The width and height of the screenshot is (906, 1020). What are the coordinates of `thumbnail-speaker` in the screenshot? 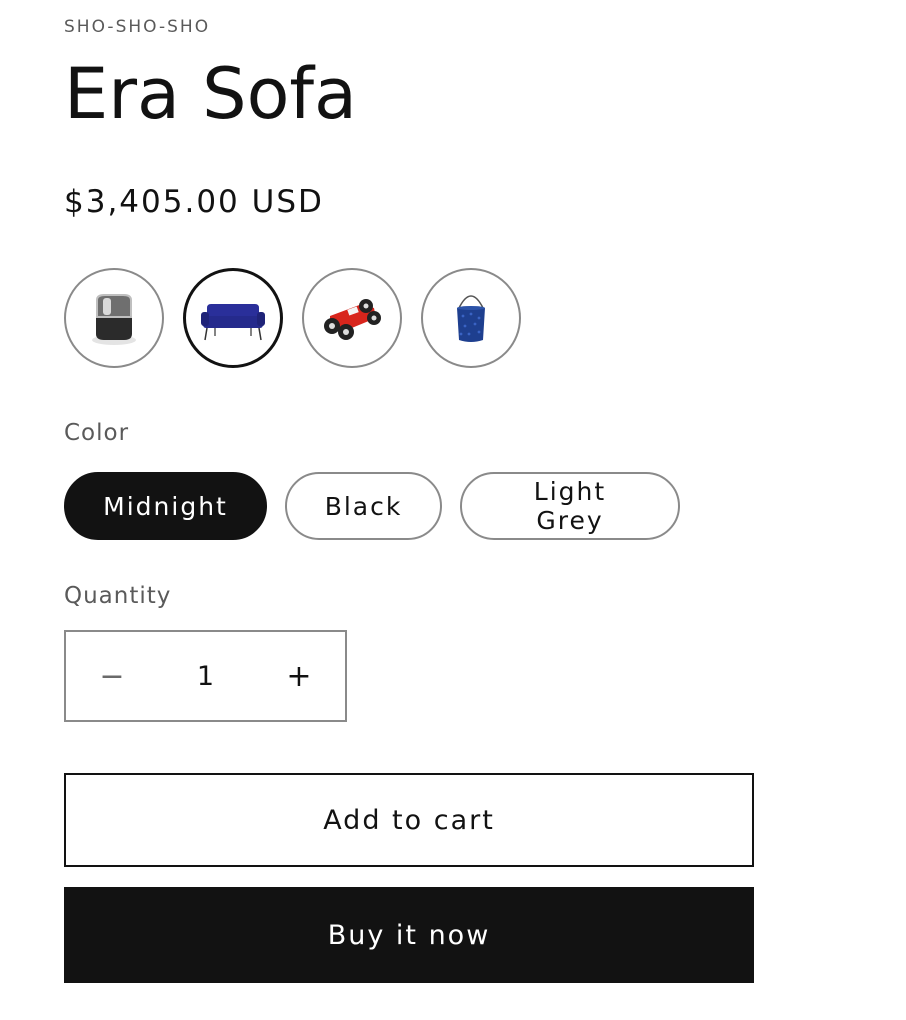 It's located at (114, 318).